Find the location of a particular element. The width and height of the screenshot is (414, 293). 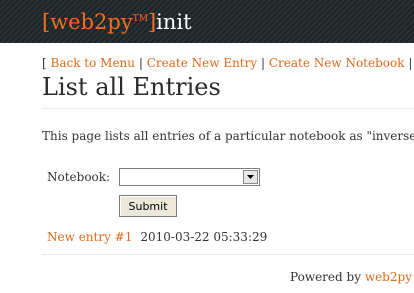

logo-brand: [web2py is located at coordinates (87, 22).